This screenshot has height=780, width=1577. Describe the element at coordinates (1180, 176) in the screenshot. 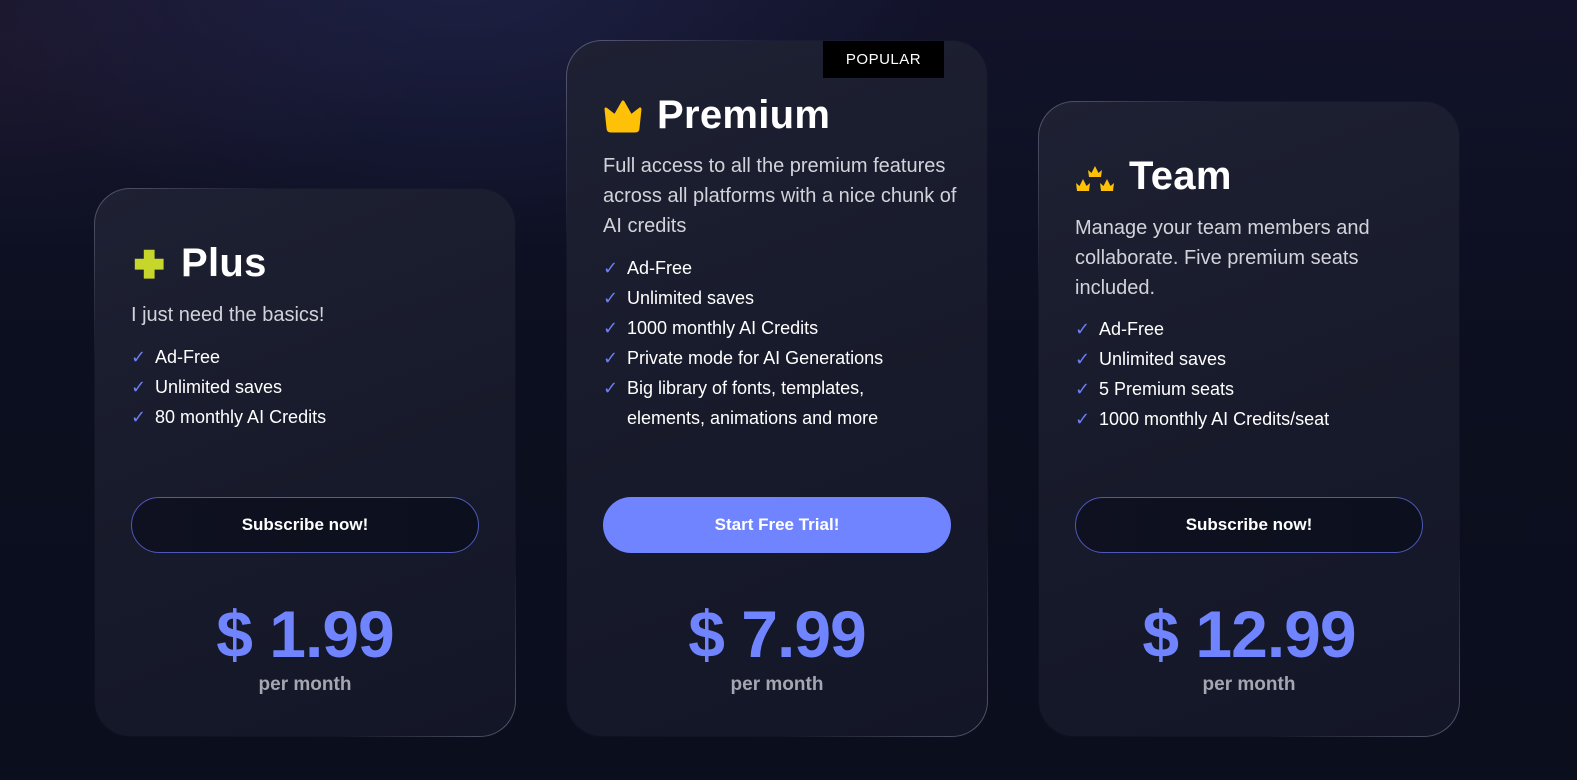

I see `plan-title: Team` at that location.